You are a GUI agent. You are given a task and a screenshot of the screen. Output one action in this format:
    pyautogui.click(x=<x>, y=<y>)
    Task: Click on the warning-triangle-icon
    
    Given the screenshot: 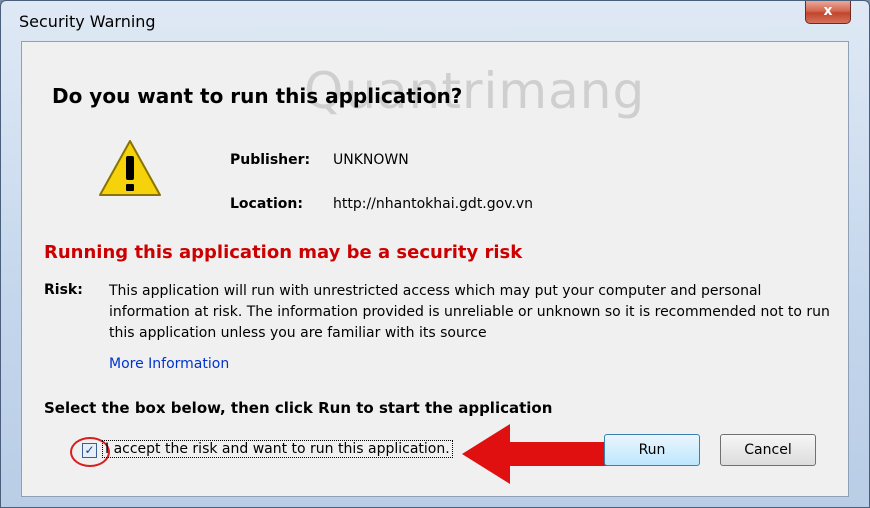 What is the action you would take?
    pyautogui.click(x=130, y=168)
    